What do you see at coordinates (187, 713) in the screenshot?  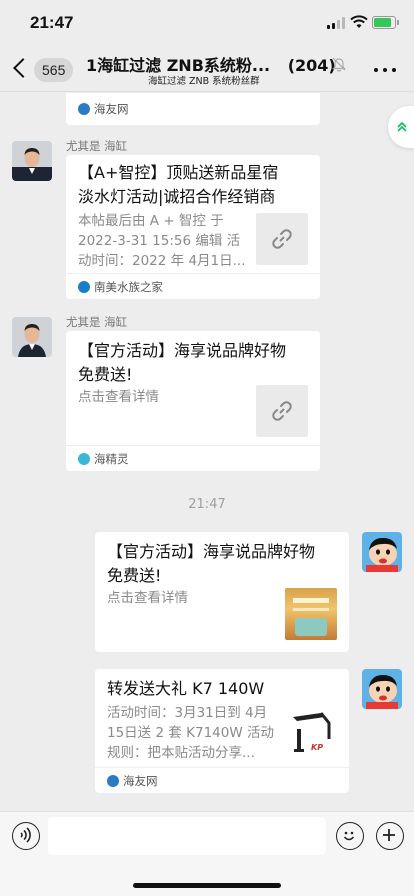 I see `card-desc-line: 活动时间：3月31日到 4月` at bounding box center [187, 713].